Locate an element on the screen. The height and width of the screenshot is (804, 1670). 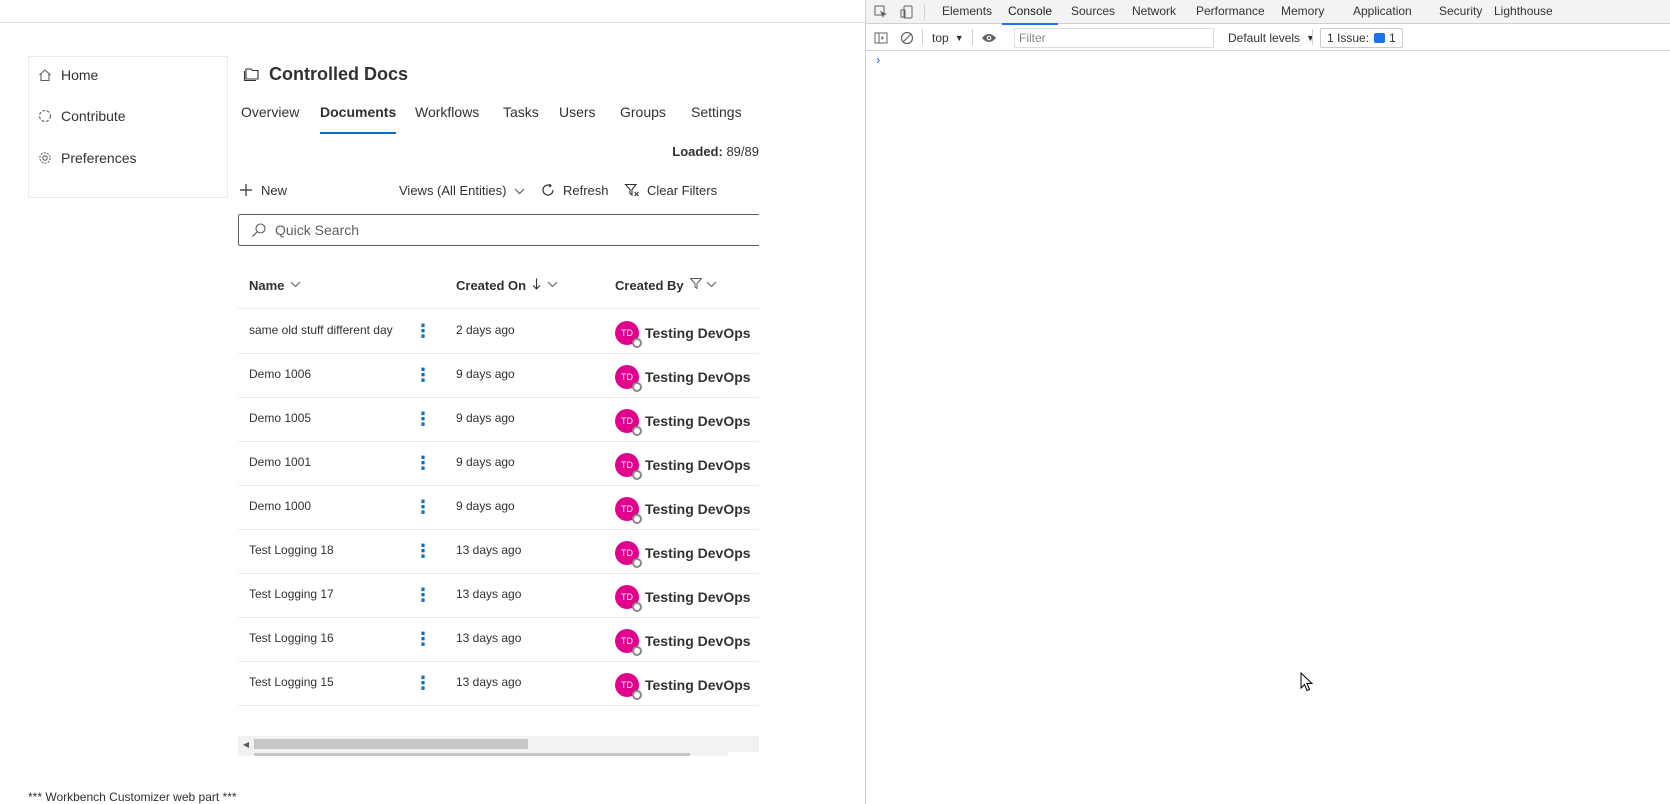
context-selector: top ▼ is located at coordinates (948, 38).